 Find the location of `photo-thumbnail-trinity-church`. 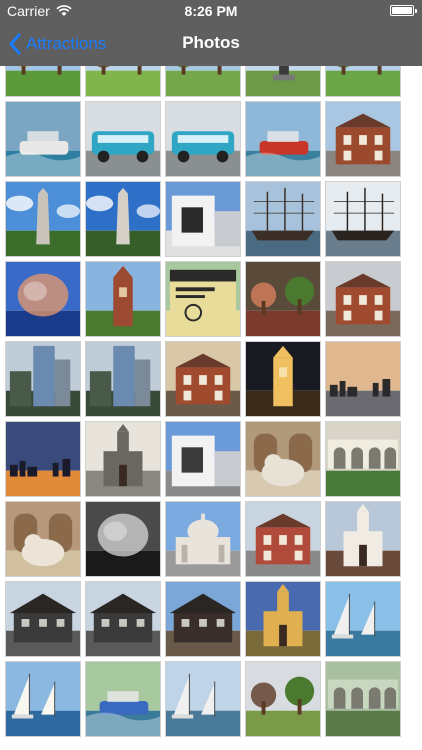

photo-thumbnail-trinity-church is located at coordinates (123, 459).